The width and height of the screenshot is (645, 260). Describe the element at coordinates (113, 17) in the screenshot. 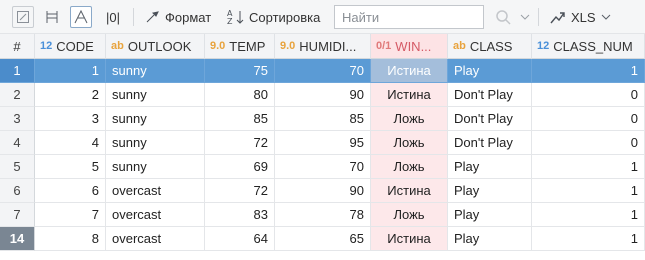

I see `text-view-toggle: |0|` at that location.